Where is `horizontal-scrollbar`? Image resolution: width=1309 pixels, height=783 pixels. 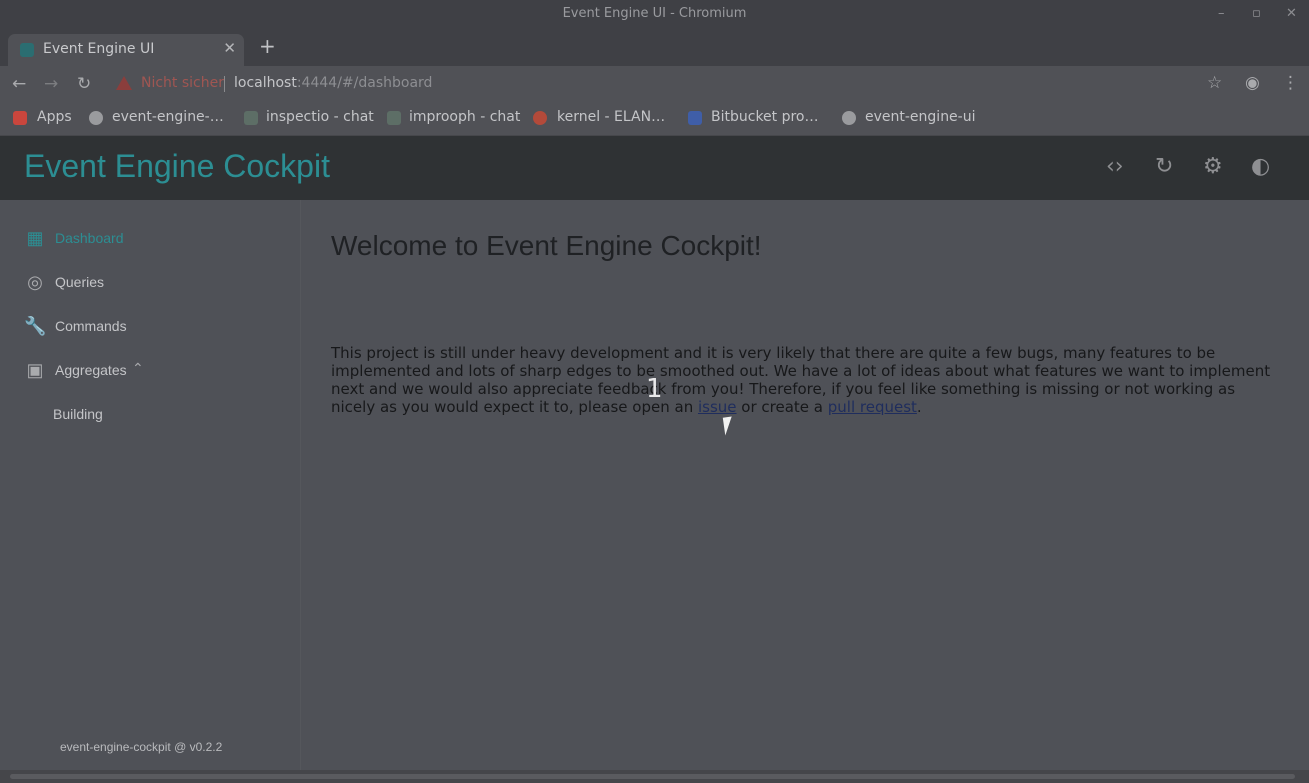 horizontal-scrollbar is located at coordinates (654, 776).